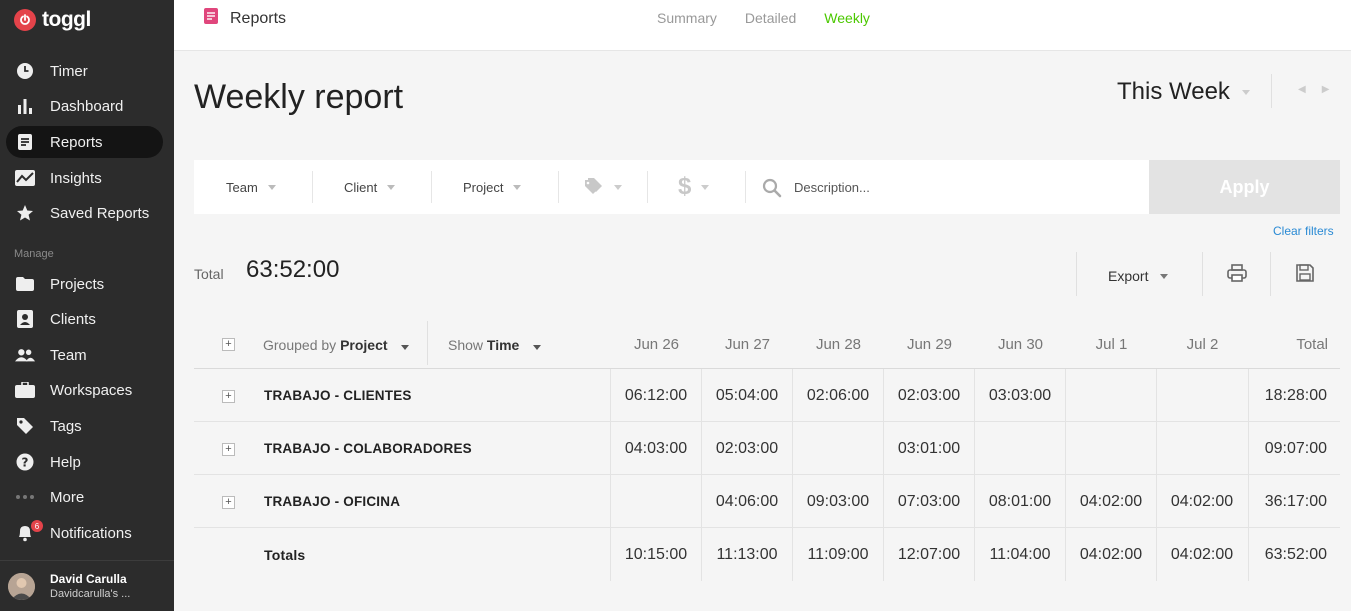 This screenshot has width=1351, height=611. I want to click on table-cell: 03:03:00, so click(1019, 395).